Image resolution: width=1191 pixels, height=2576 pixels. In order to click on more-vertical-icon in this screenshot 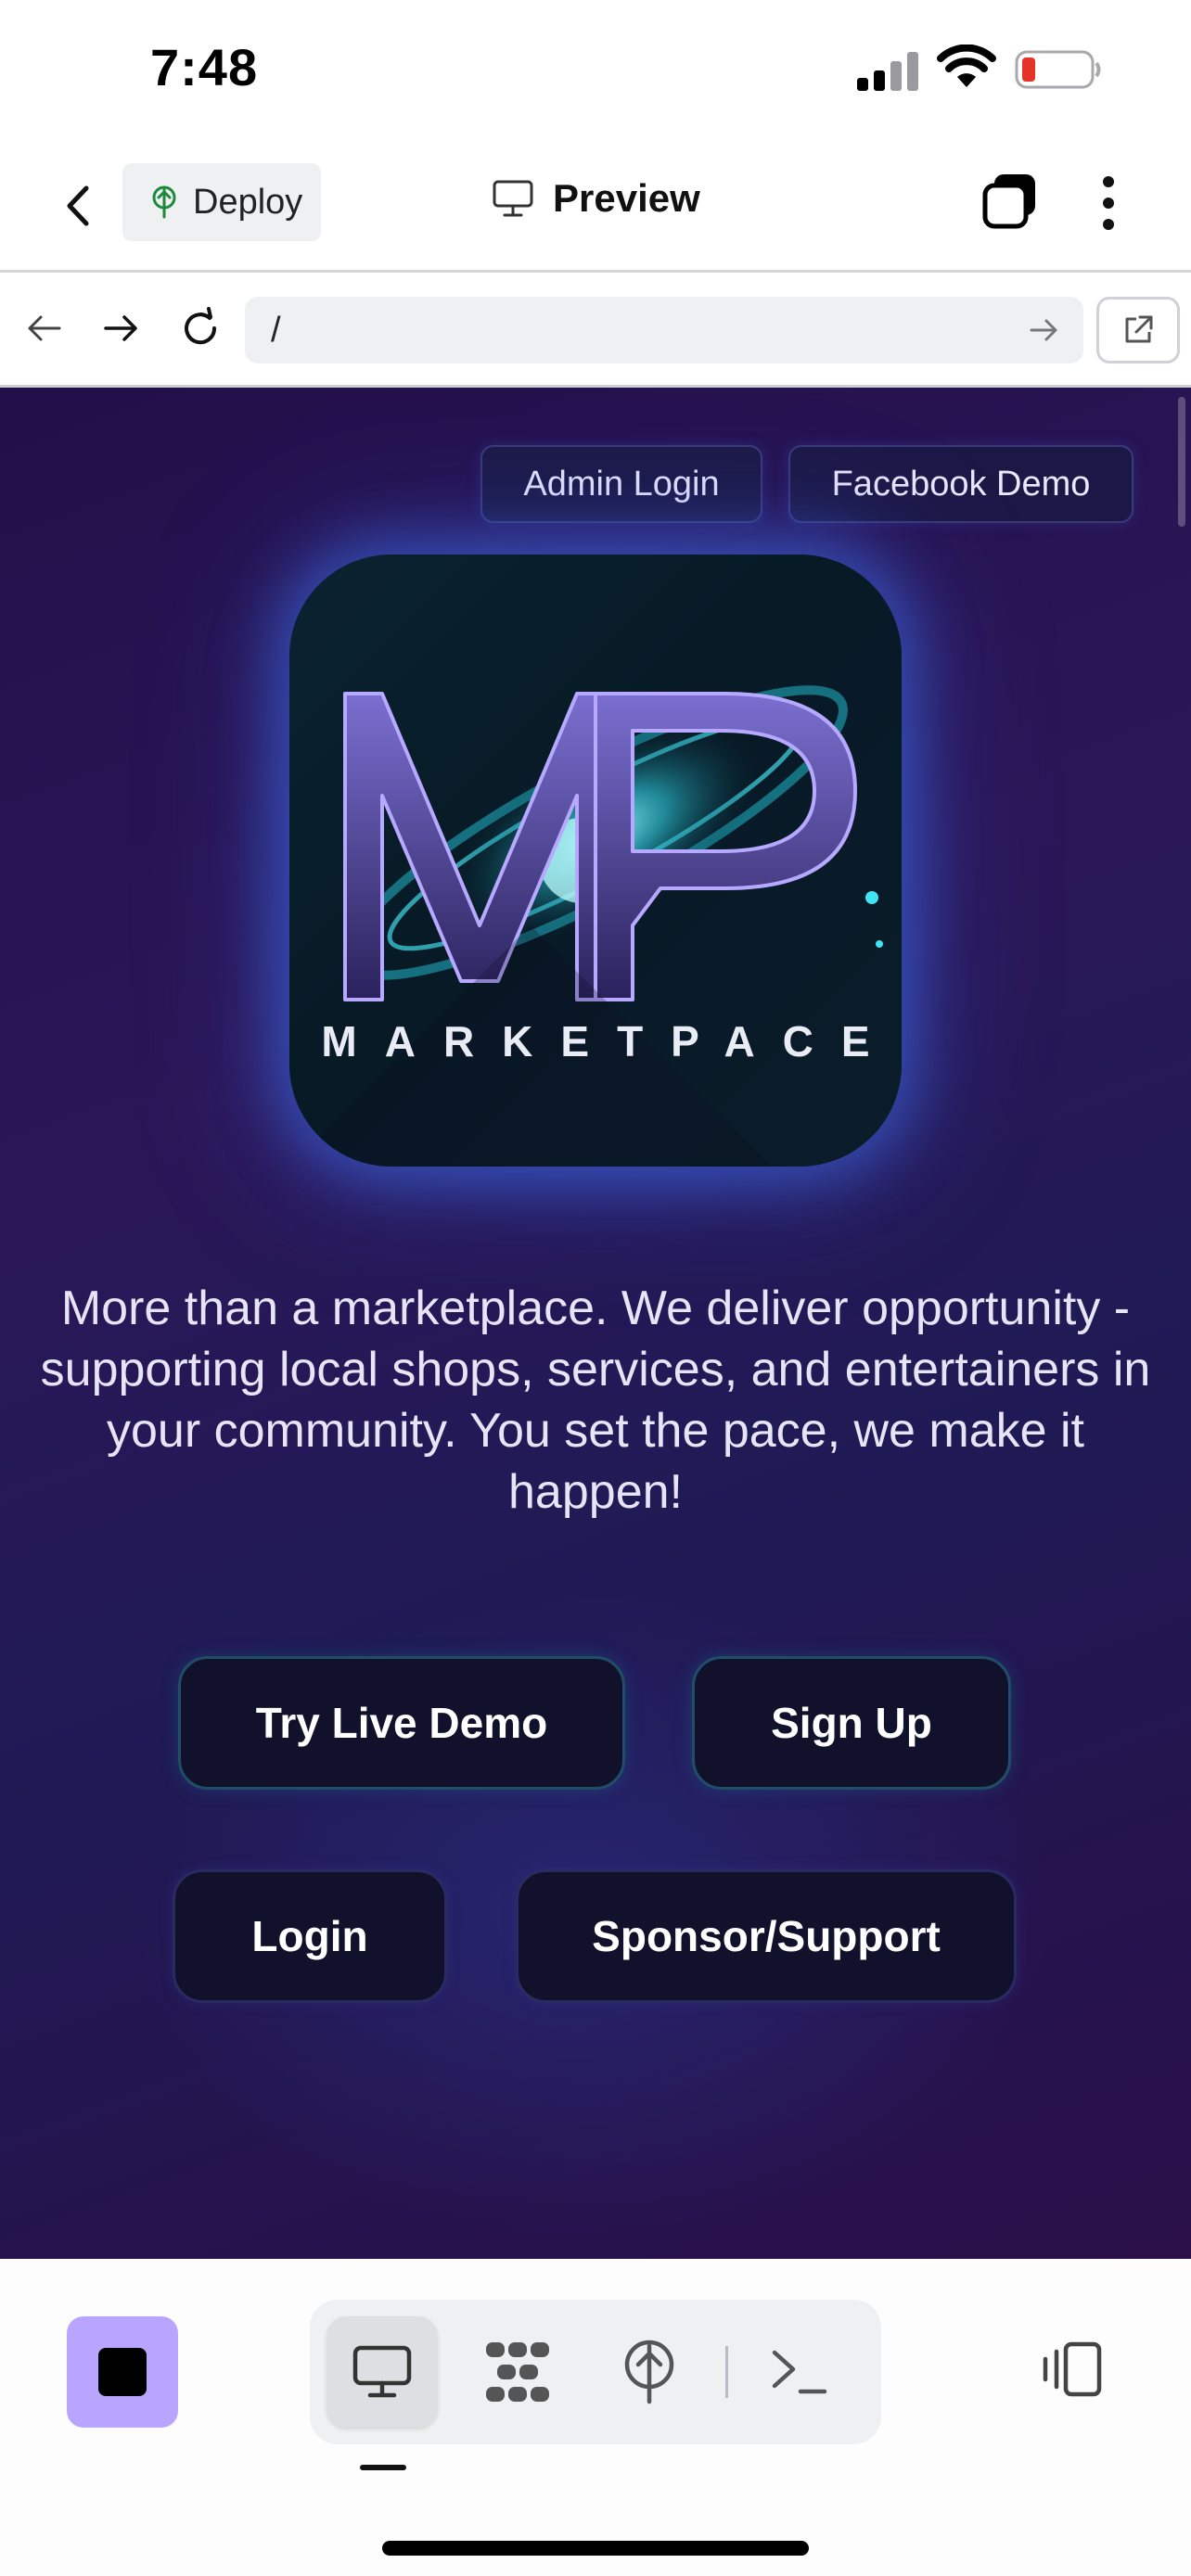, I will do `click(1108, 203)`.